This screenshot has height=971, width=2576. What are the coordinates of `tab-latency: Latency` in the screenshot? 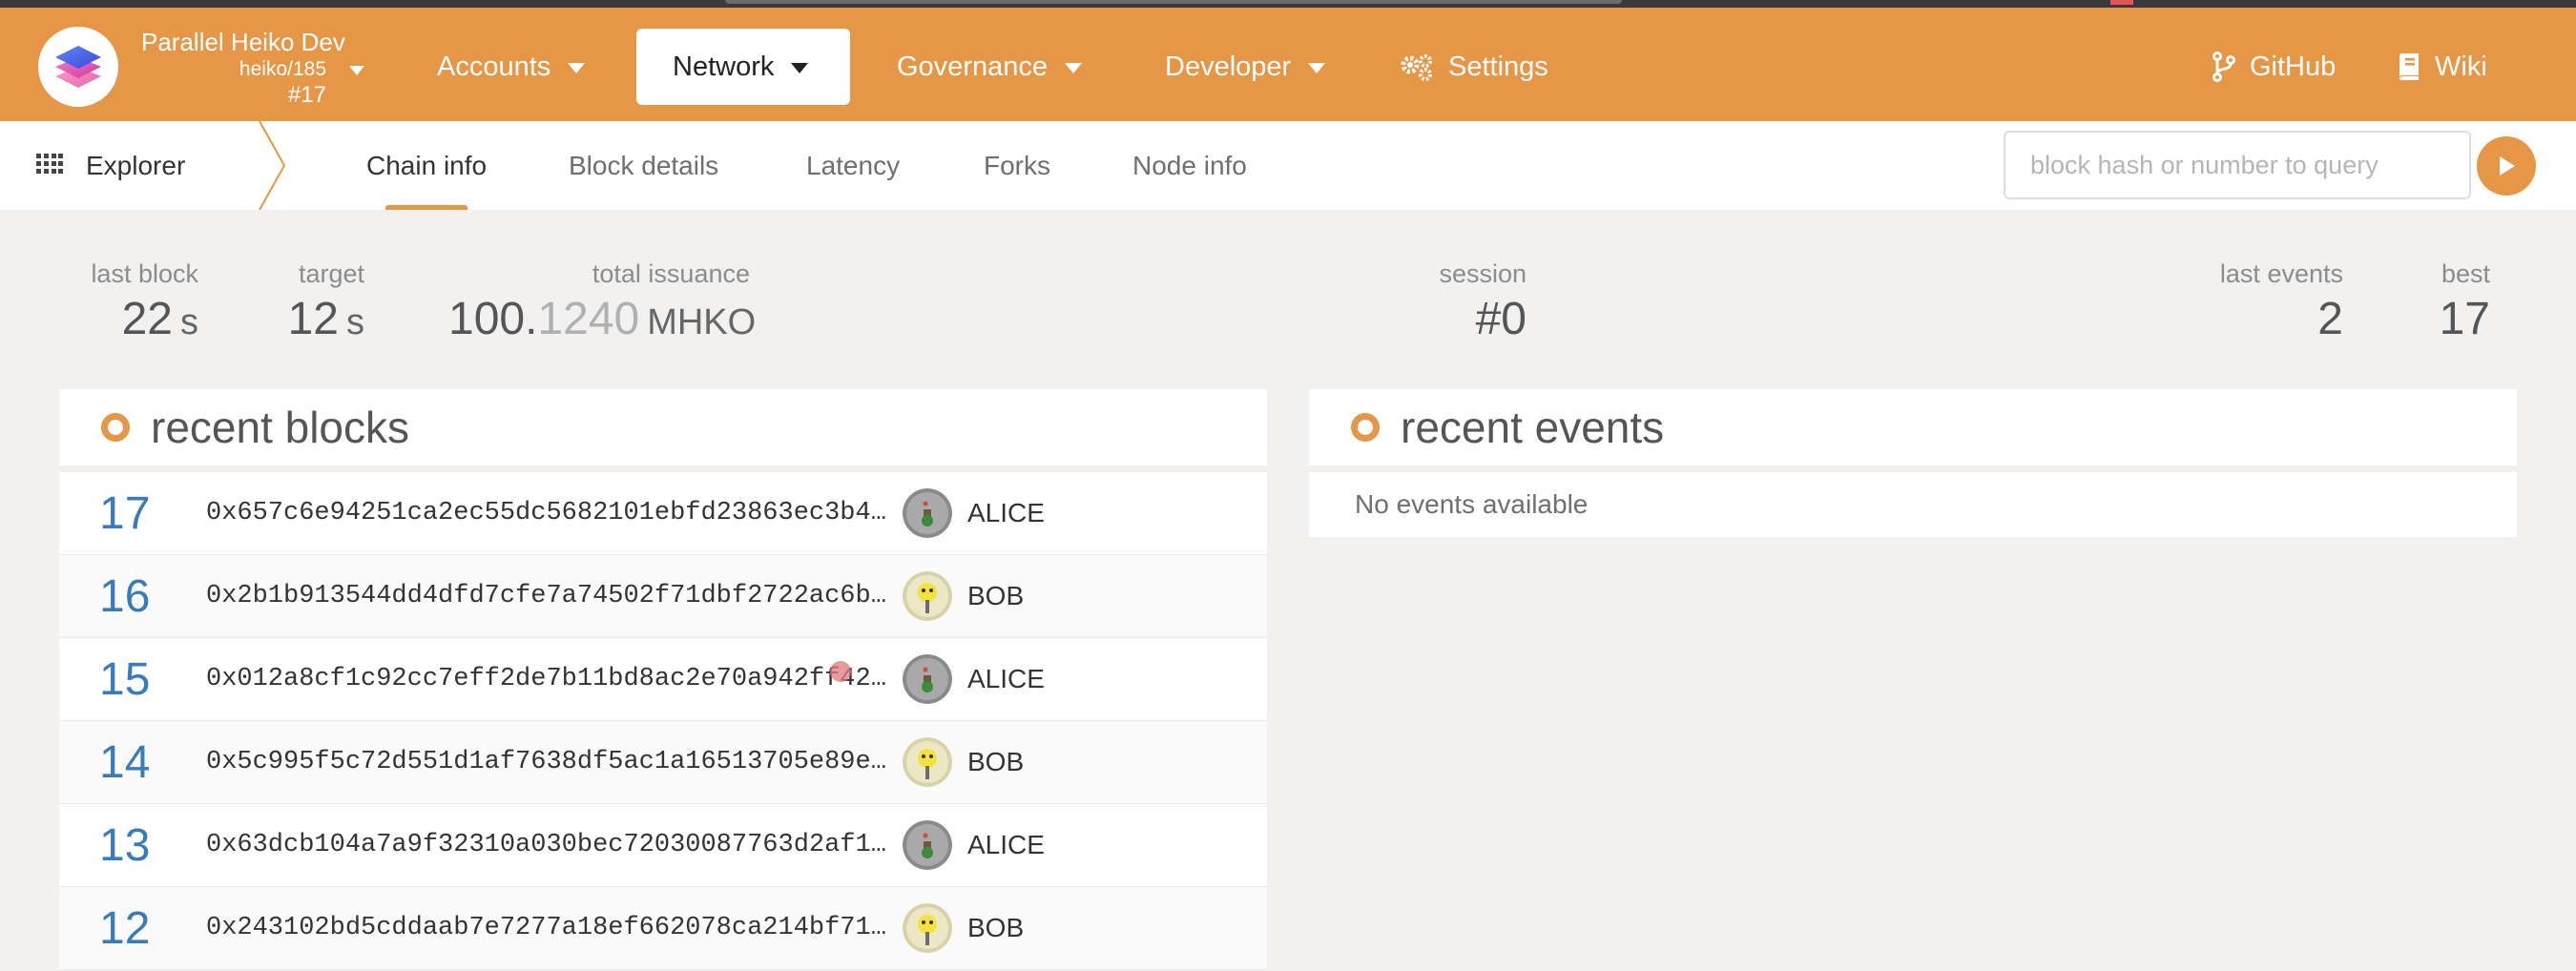 It's located at (853, 165).